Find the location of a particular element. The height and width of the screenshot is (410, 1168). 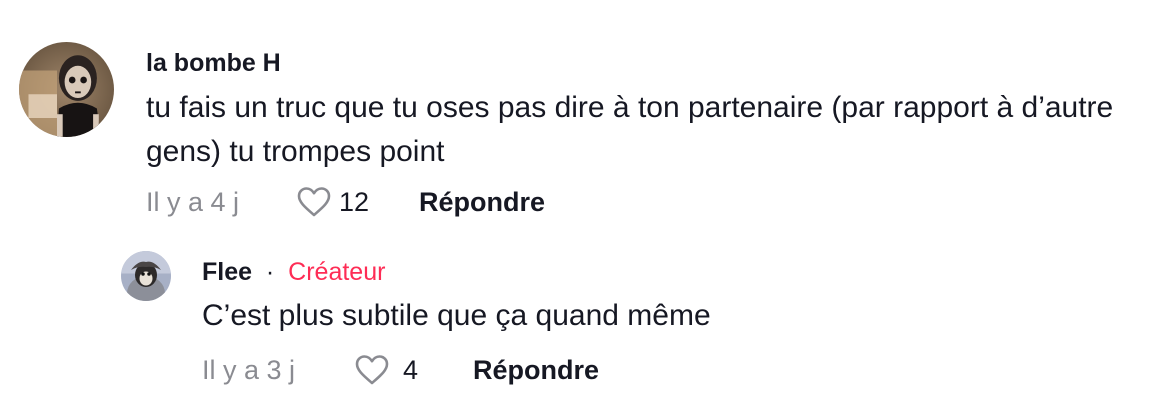

creator-badge: Créateur is located at coordinates (337, 272).